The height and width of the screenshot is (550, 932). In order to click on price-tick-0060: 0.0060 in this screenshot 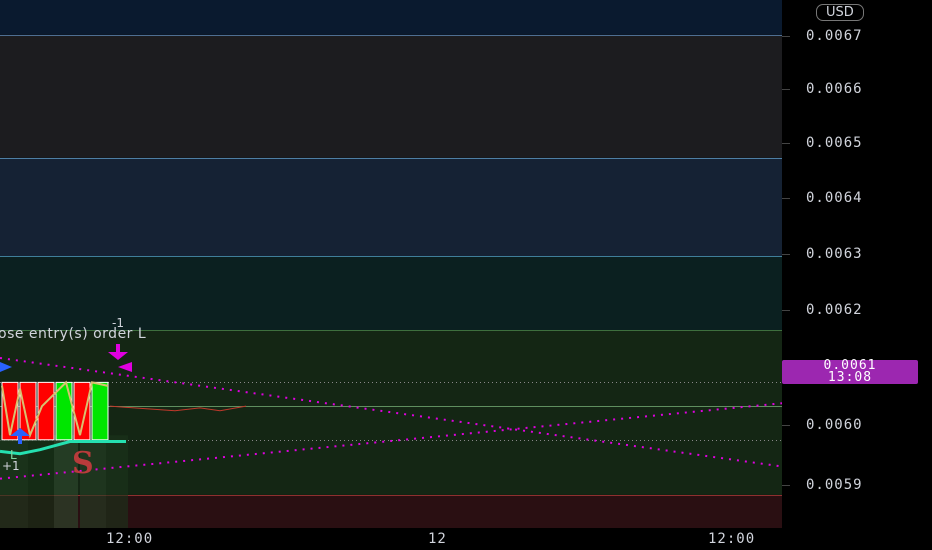, I will do `click(834, 425)`.